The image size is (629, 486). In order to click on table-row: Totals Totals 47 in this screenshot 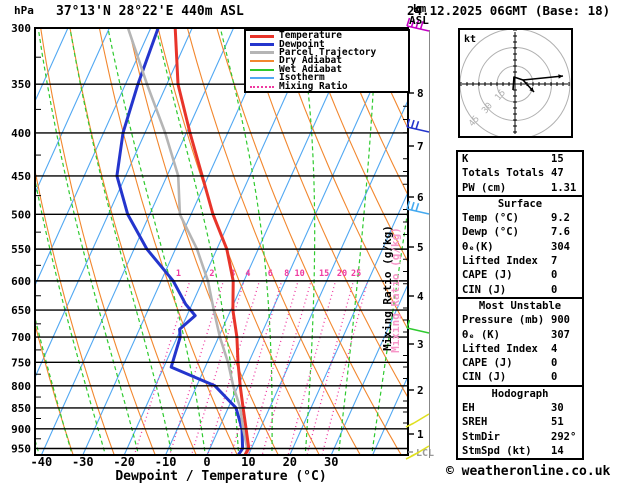, I will do `click(520, 173)`.